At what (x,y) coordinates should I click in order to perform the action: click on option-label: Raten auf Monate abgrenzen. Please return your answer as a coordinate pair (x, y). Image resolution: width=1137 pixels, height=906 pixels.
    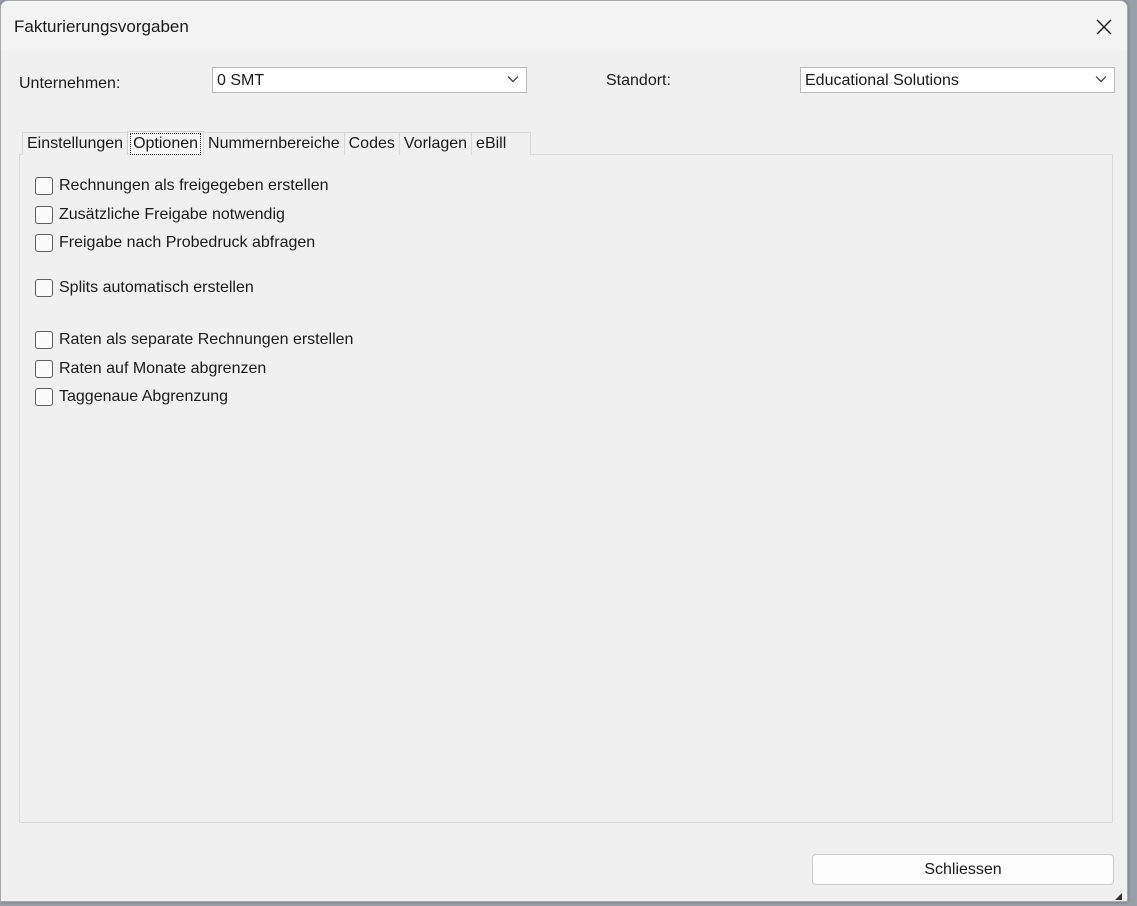
    Looking at the image, I should click on (163, 368).